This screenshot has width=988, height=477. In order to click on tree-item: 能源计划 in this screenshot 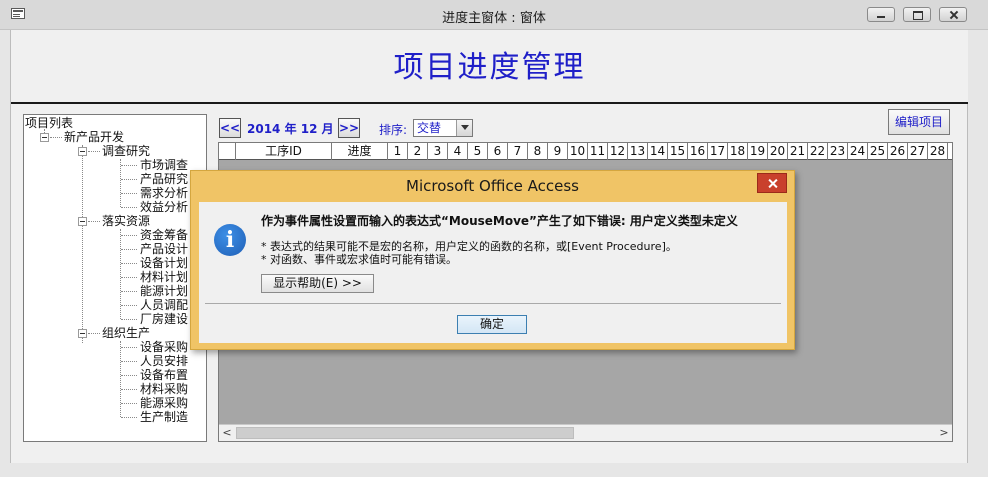, I will do `click(164, 291)`.